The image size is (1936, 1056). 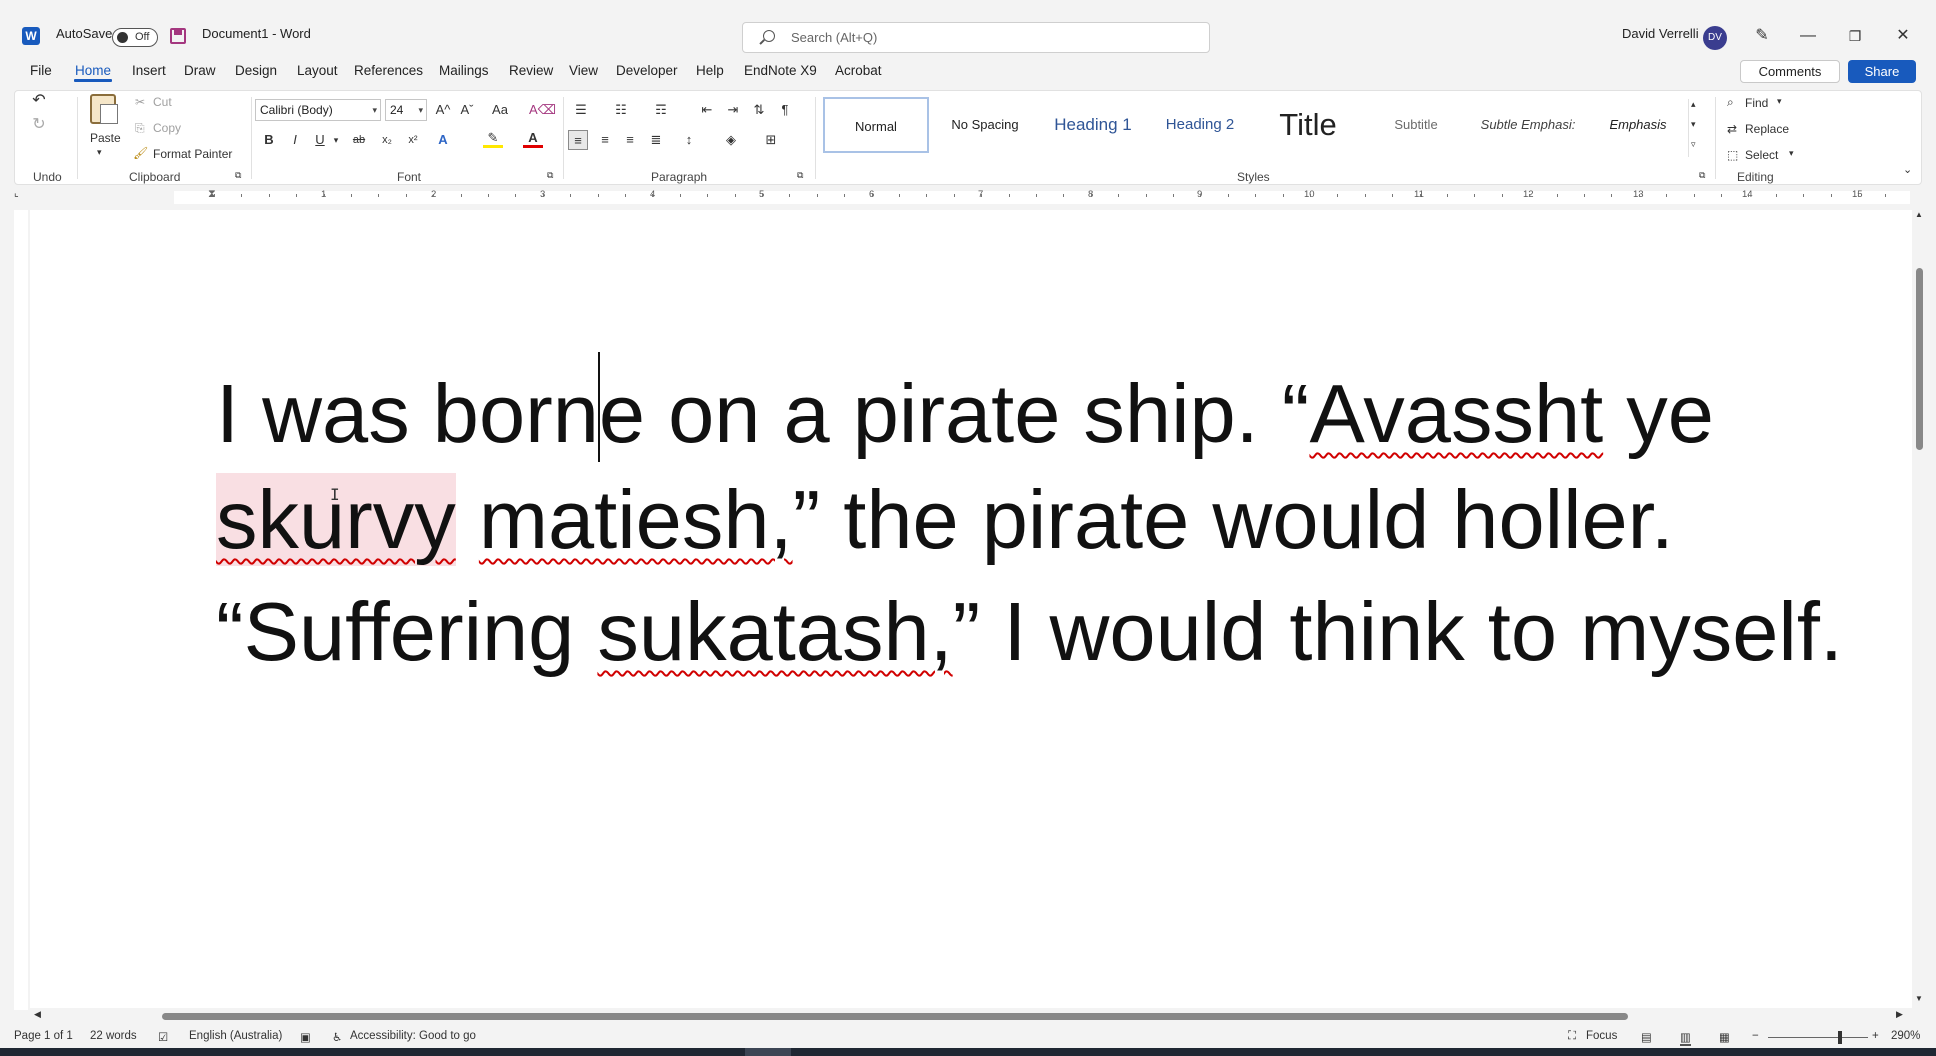 What do you see at coordinates (1646, 1037) in the screenshot?
I see `read-mode-icon: ▤` at bounding box center [1646, 1037].